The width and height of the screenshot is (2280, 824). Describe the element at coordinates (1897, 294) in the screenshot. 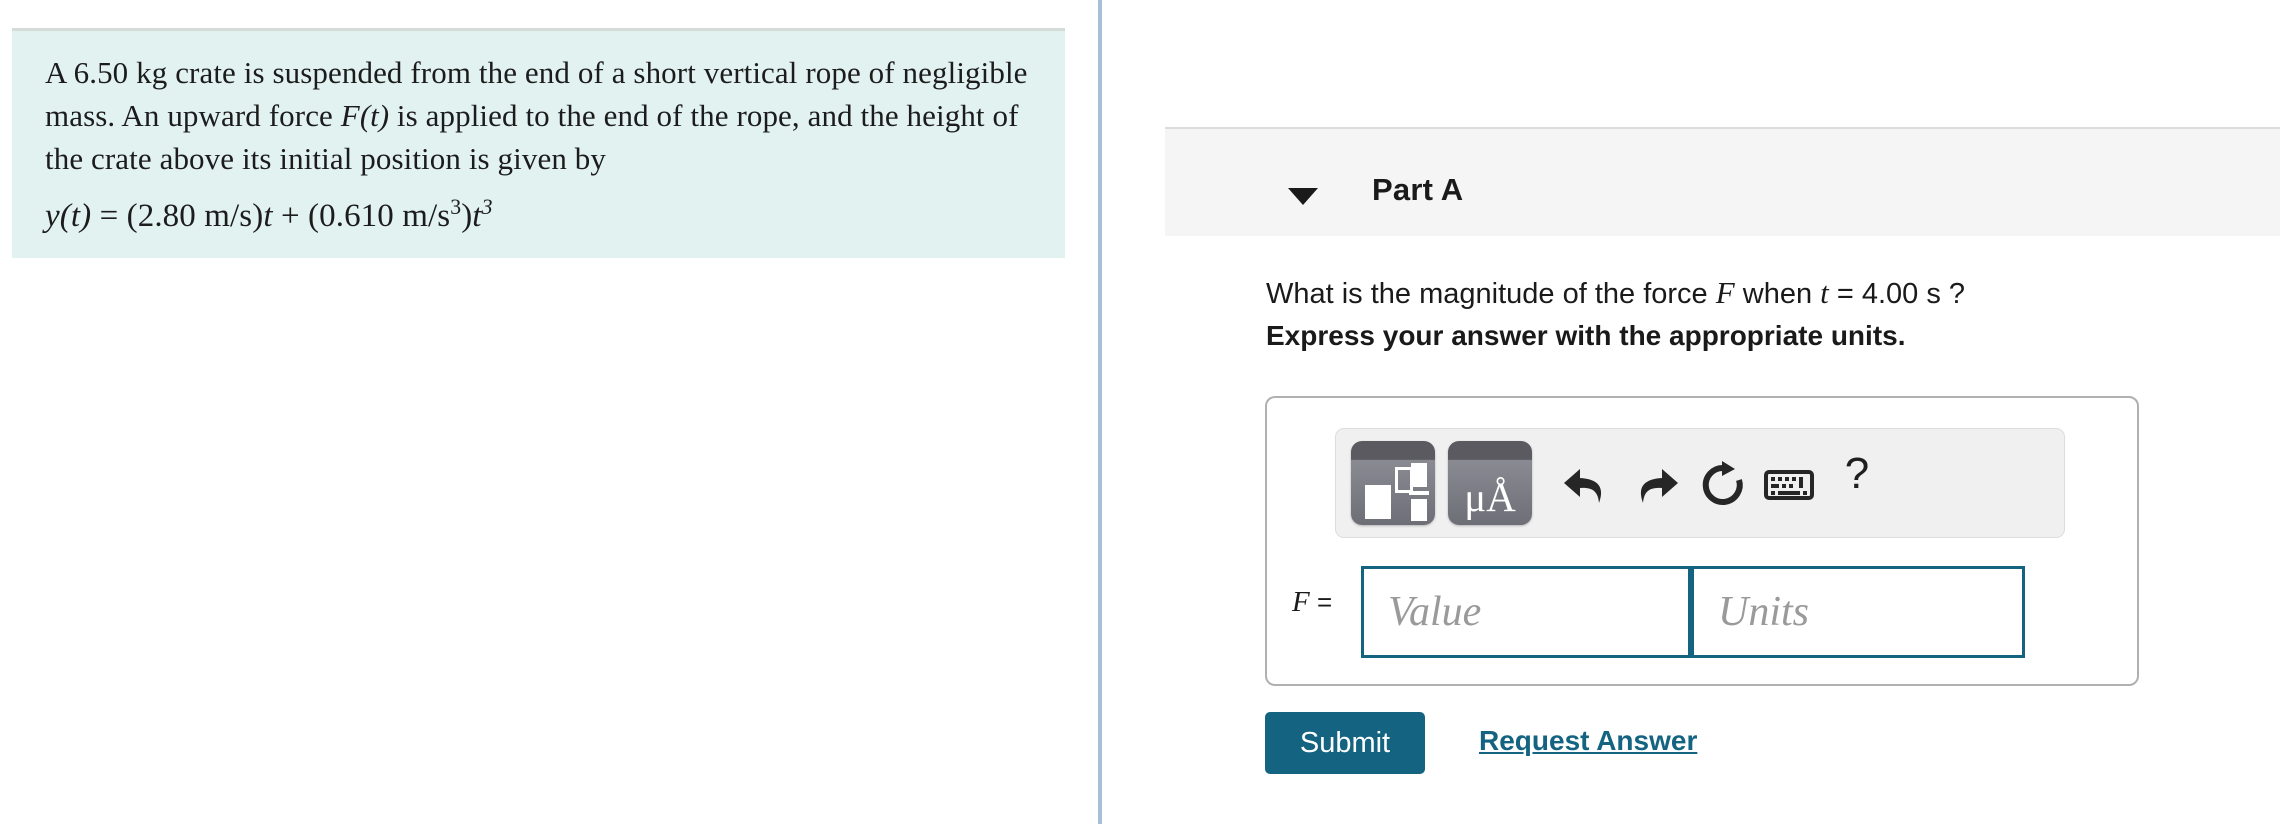

I see `question-time-value: = 4.00 s ?` at that location.